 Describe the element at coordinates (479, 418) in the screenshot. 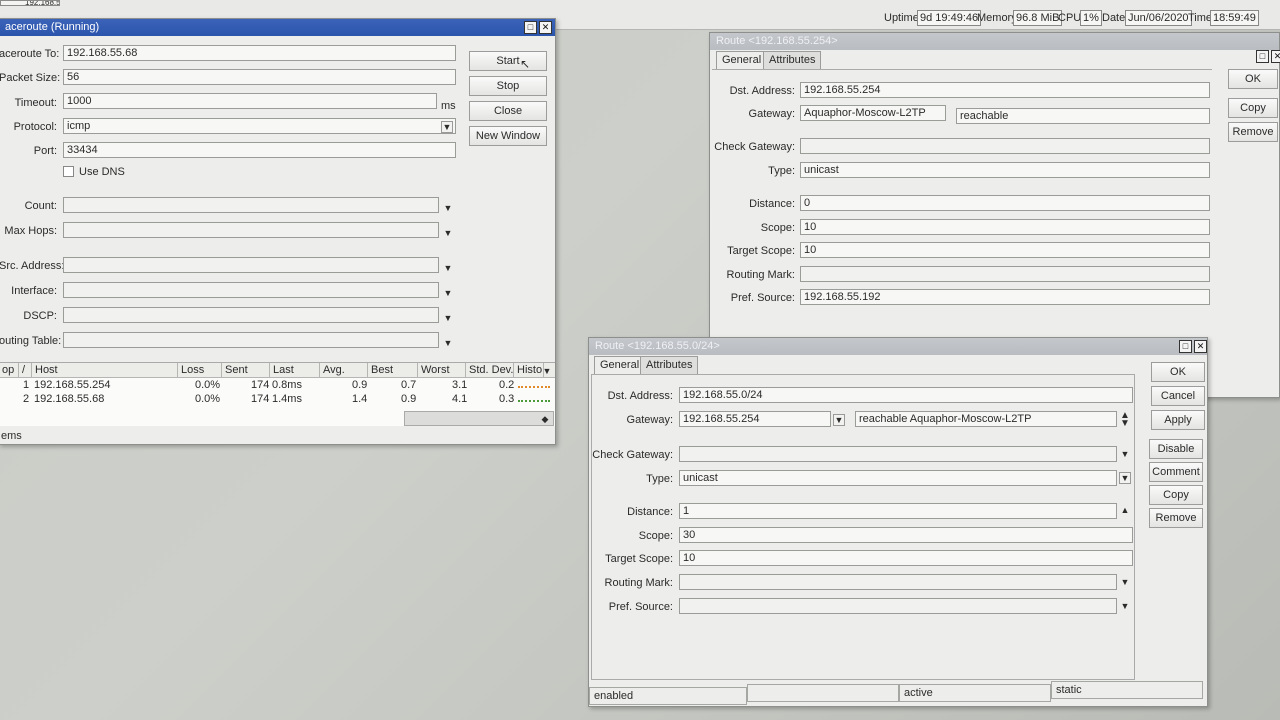

I see `horizontal-scrollbar` at that location.